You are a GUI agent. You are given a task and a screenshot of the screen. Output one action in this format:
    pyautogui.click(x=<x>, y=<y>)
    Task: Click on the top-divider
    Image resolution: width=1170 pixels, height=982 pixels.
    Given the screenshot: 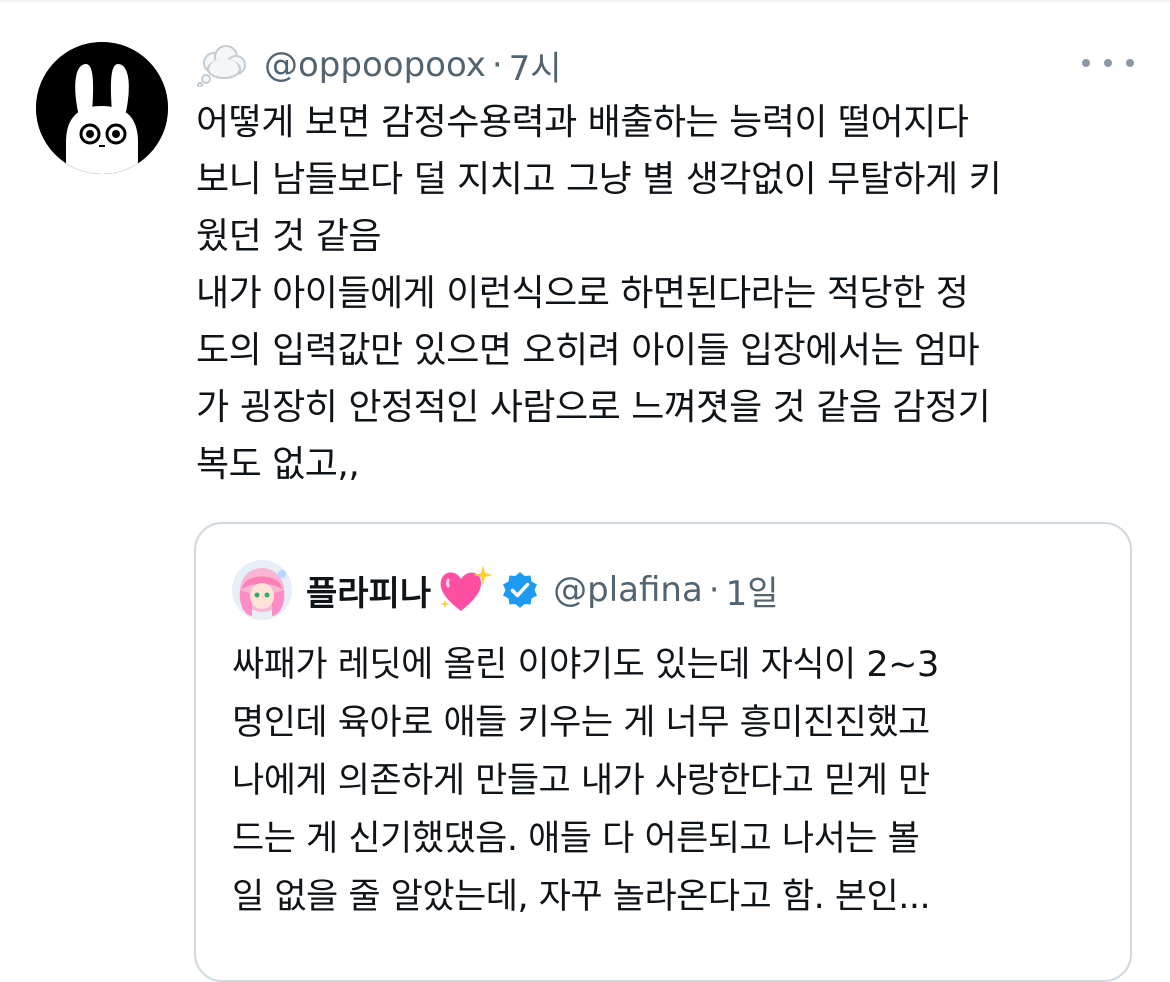 What is the action you would take?
    pyautogui.click(x=585, y=1)
    